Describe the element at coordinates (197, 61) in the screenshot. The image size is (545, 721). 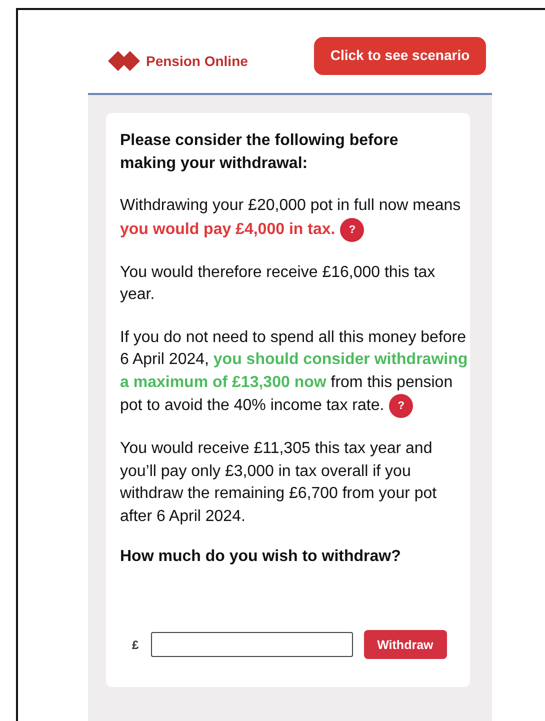
I see `brand-name: Pension Online` at that location.